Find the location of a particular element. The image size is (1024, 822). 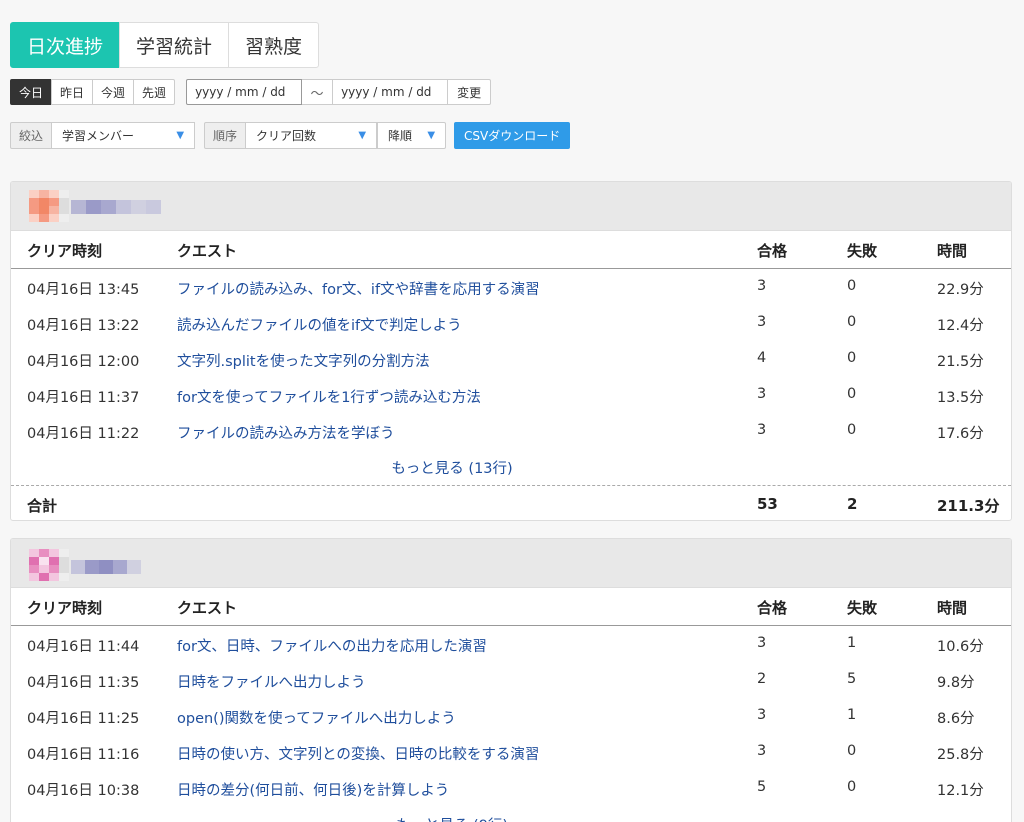

row-clear-time: 04月16日 11:25 is located at coordinates (83, 719).